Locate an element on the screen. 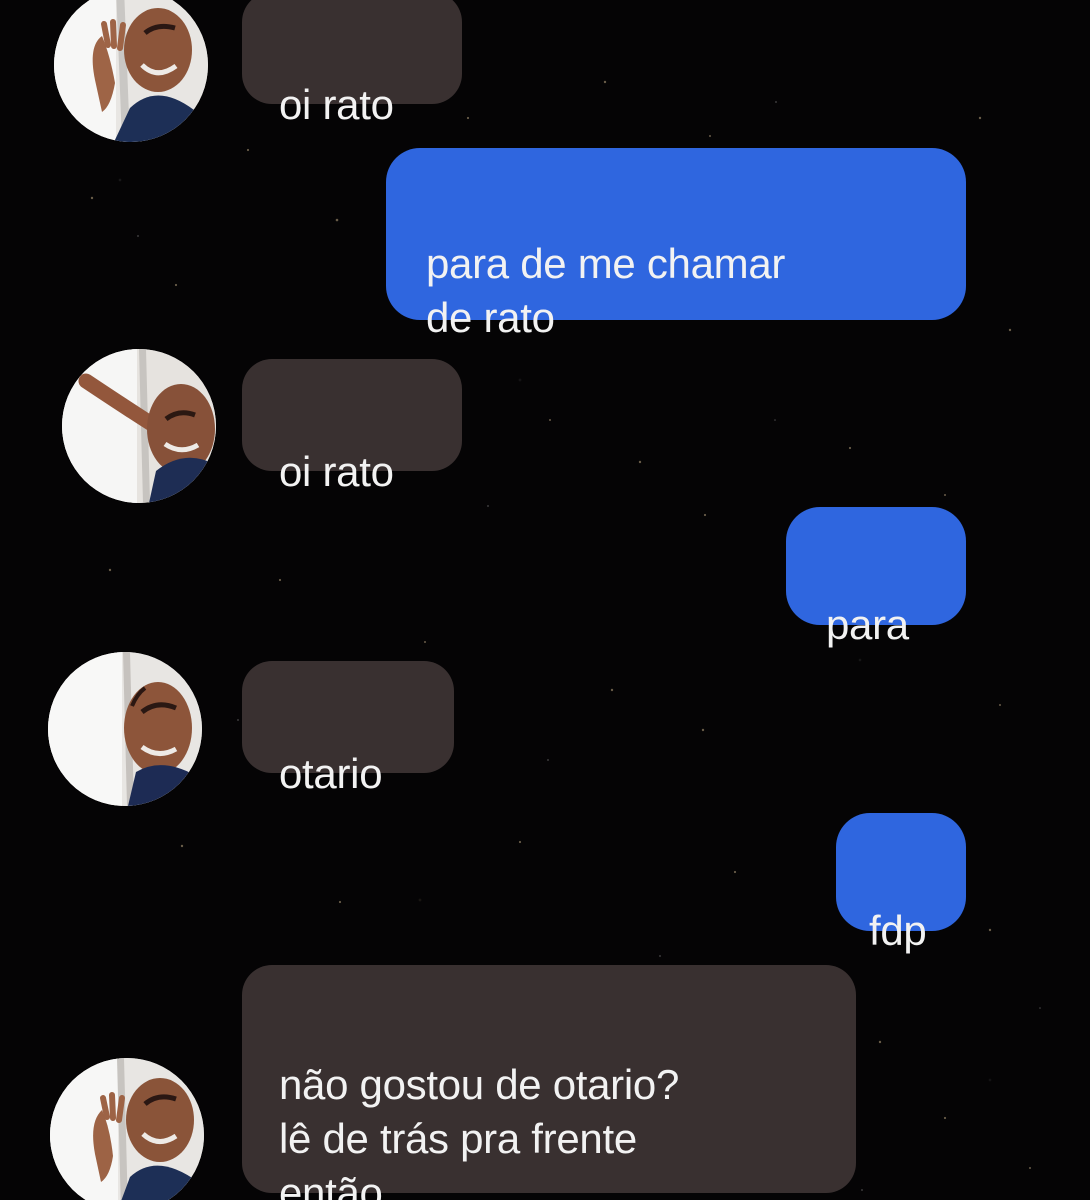  man-smiling-wave-icon is located at coordinates (127, 1129).